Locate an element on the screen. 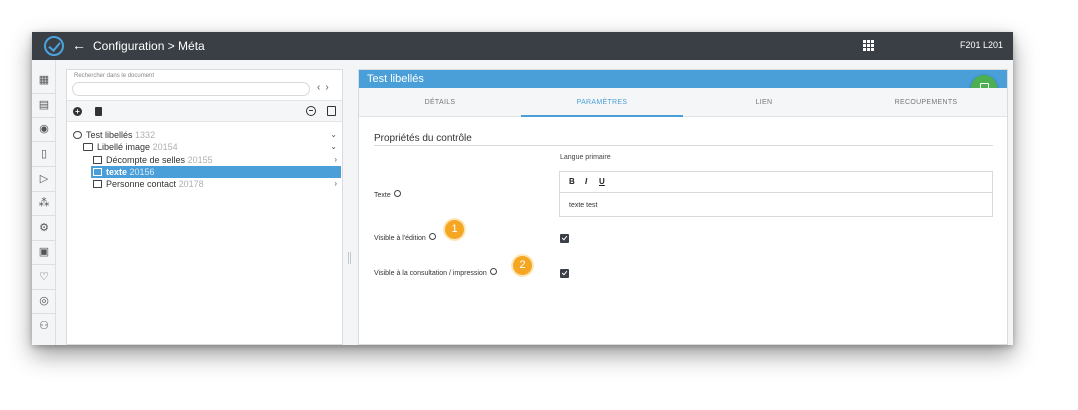 This screenshot has height=410, width=1078. apps-grid-icon is located at coordinates (868, 45).